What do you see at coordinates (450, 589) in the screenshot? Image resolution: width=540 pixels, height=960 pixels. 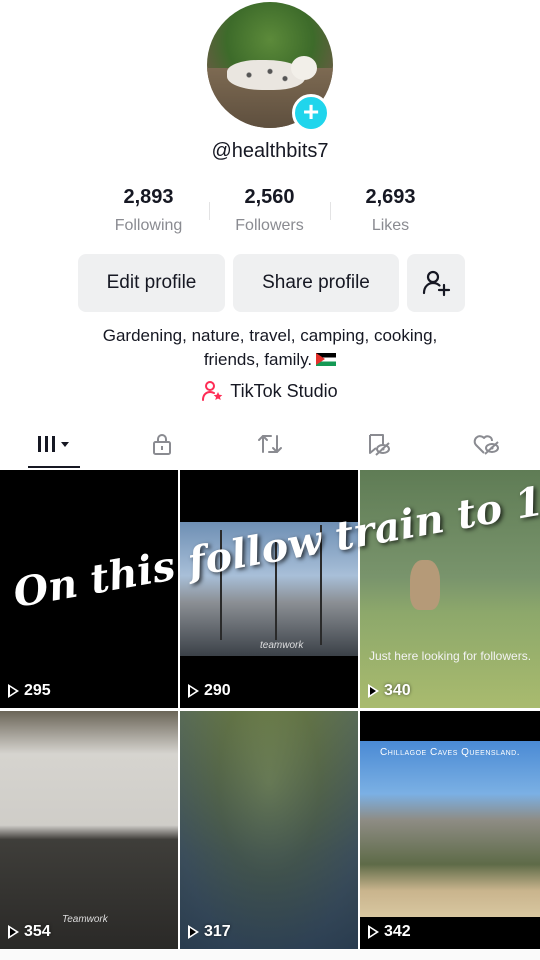 I see `video-thumbnail: Just here looking for followers. 340` at bounding box center [450, 589].